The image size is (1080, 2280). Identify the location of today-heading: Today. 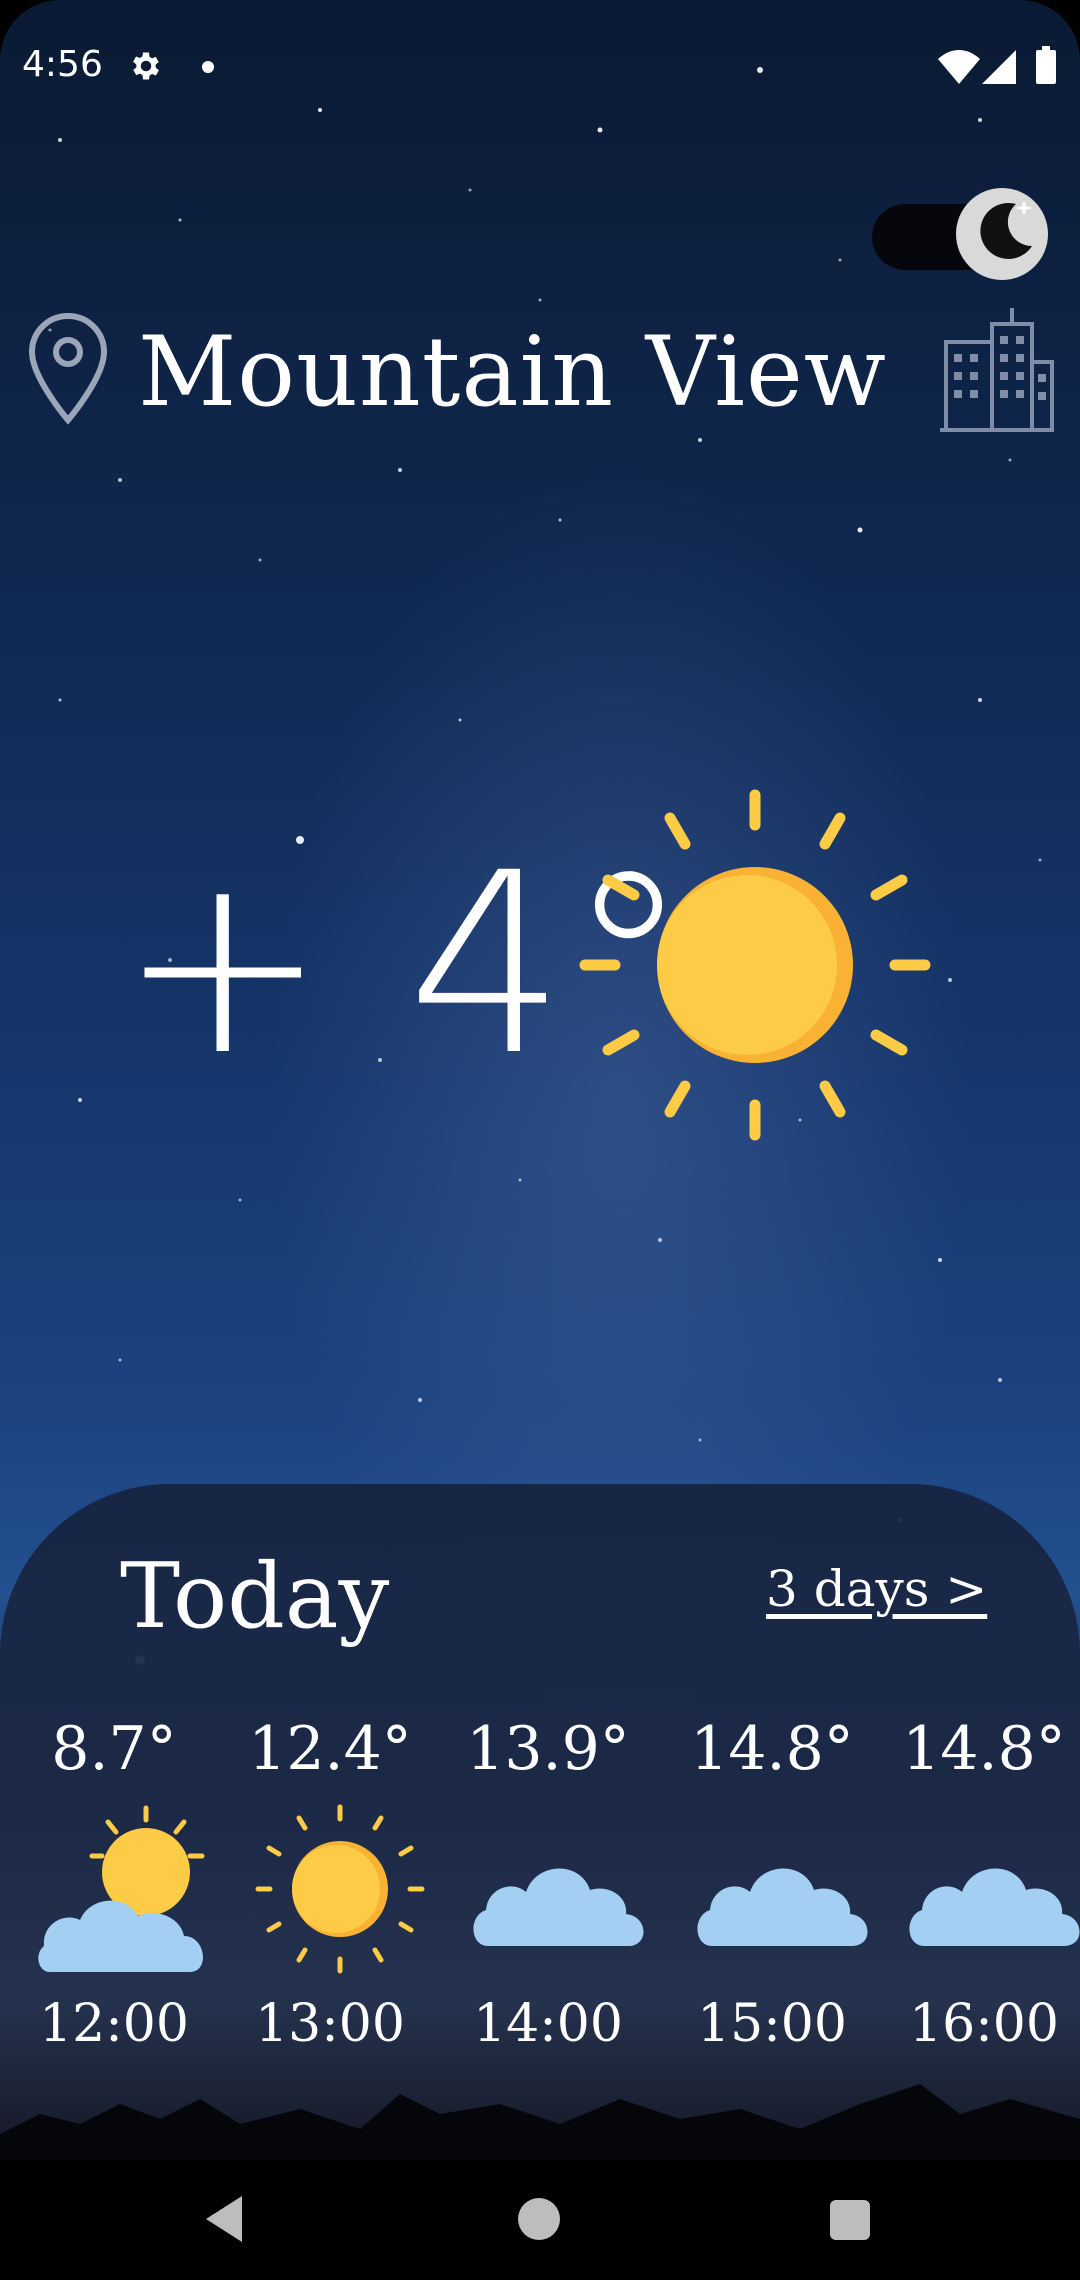
(255, 1596).